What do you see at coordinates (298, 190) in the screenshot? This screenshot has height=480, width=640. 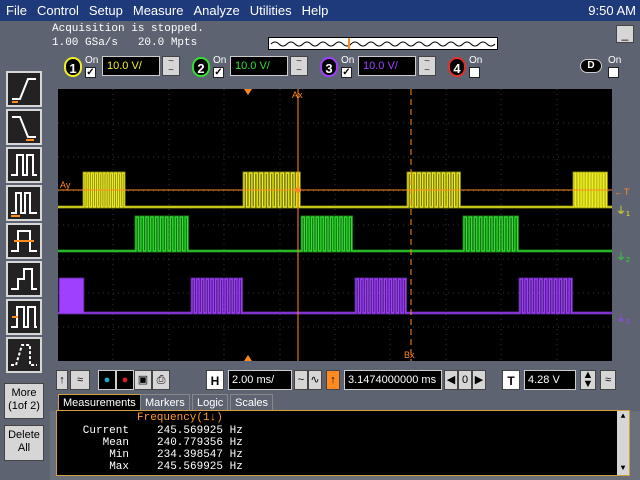 I see `marker-ax-point` at bounding box center [298, 190].